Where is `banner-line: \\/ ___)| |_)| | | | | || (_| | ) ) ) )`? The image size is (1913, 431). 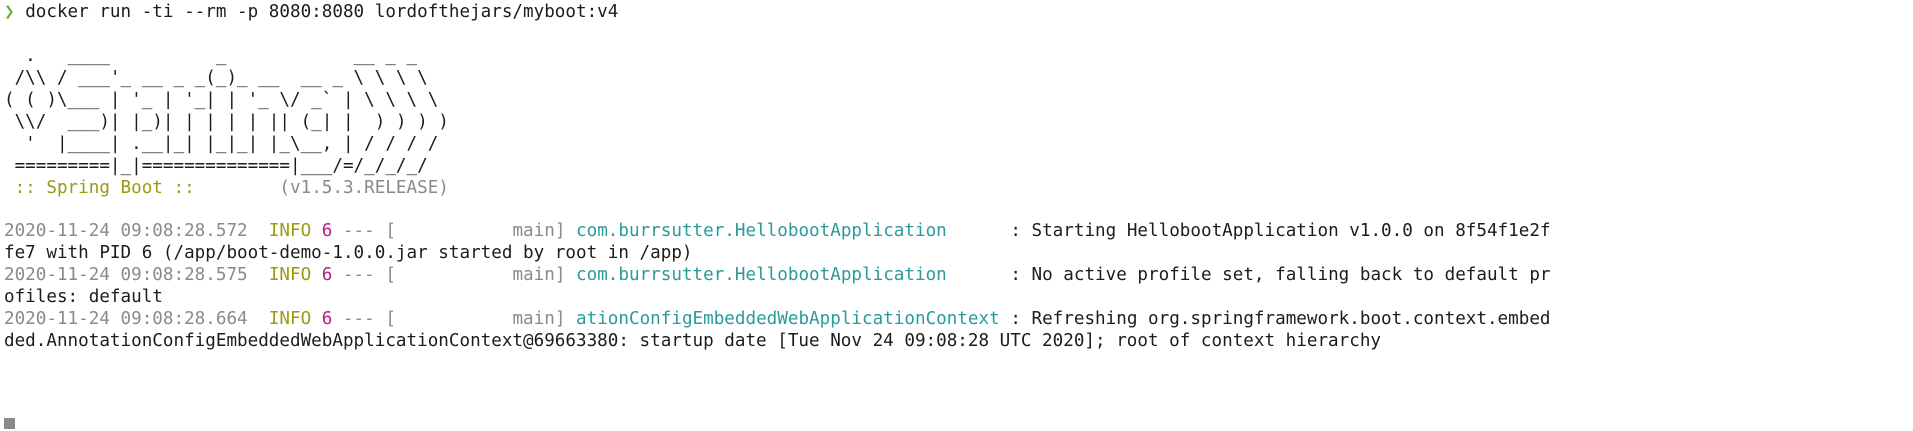
banner-line: \\/ ___)| |_)| | | | | || (_| | ) ) ) ) is located at coordinates (226, 122).